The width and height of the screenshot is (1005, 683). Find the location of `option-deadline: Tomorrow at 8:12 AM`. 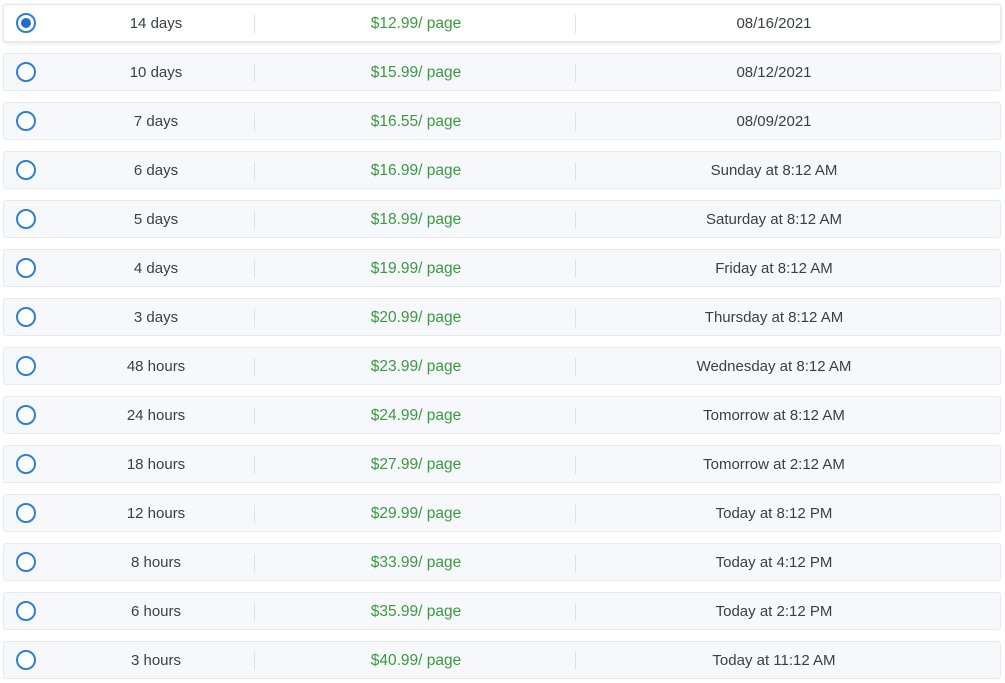

option-deadline: Tomorrow at 8:12 AM is located at coordinates (774, 415).